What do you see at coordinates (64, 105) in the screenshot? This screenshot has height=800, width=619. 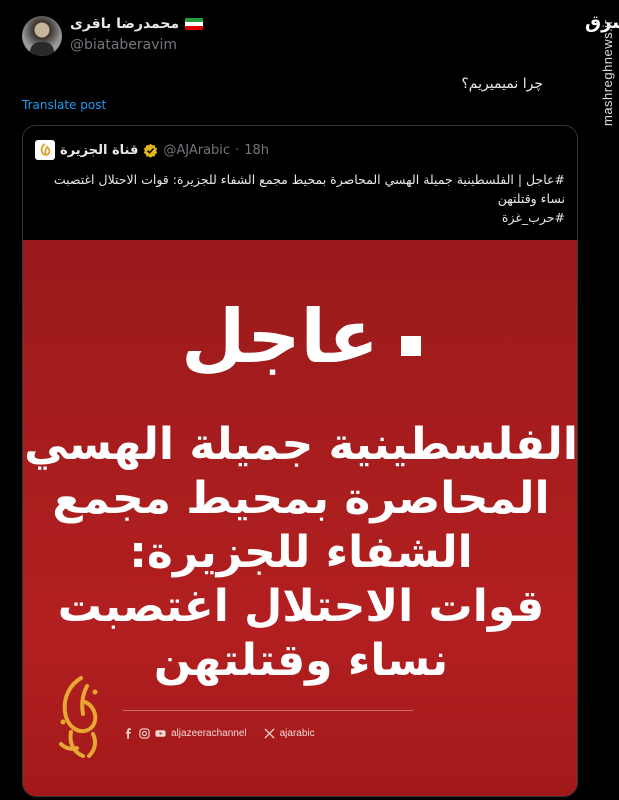 I see `translate-post-link: Translate post` at bounding box center [64, 105].